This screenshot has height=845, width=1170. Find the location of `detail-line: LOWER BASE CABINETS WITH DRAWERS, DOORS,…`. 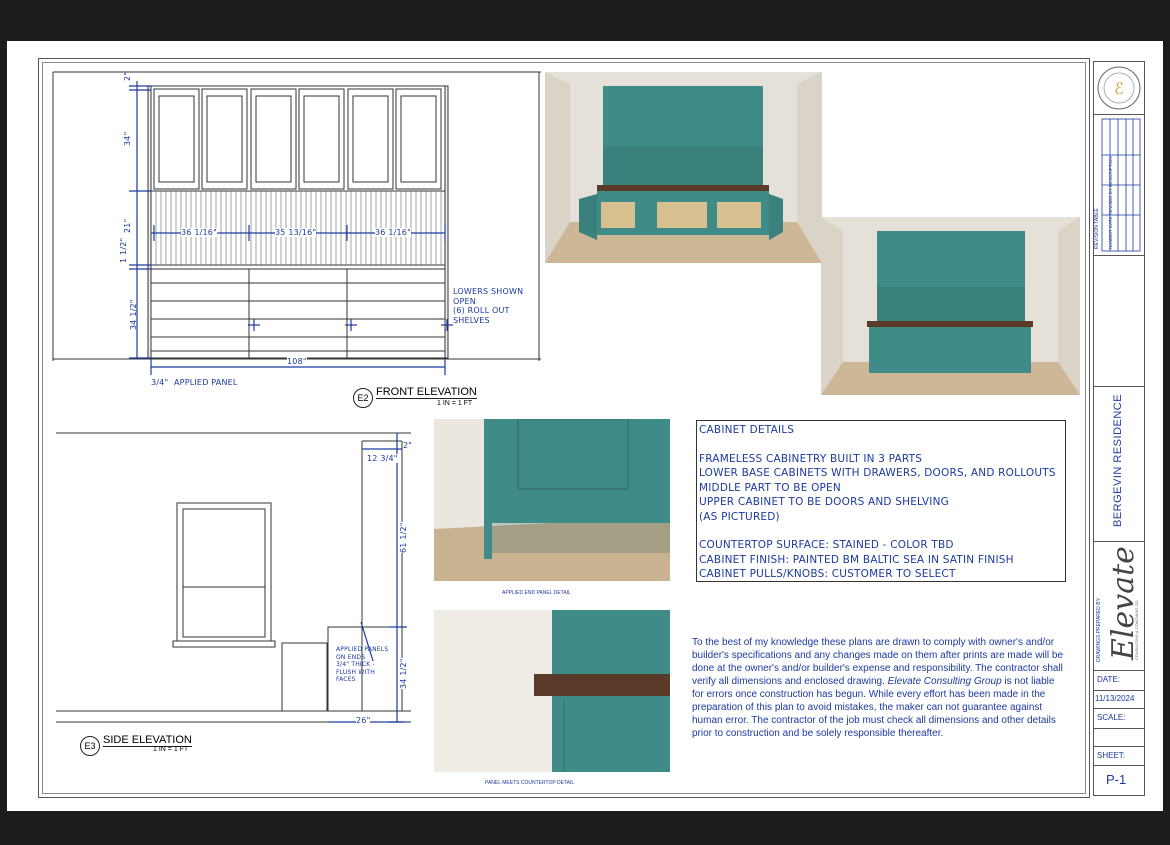

detail-line: LOWER BASE CABINETS WITH DRAWERS, DOORS,… is located at coordinates (877, 473).